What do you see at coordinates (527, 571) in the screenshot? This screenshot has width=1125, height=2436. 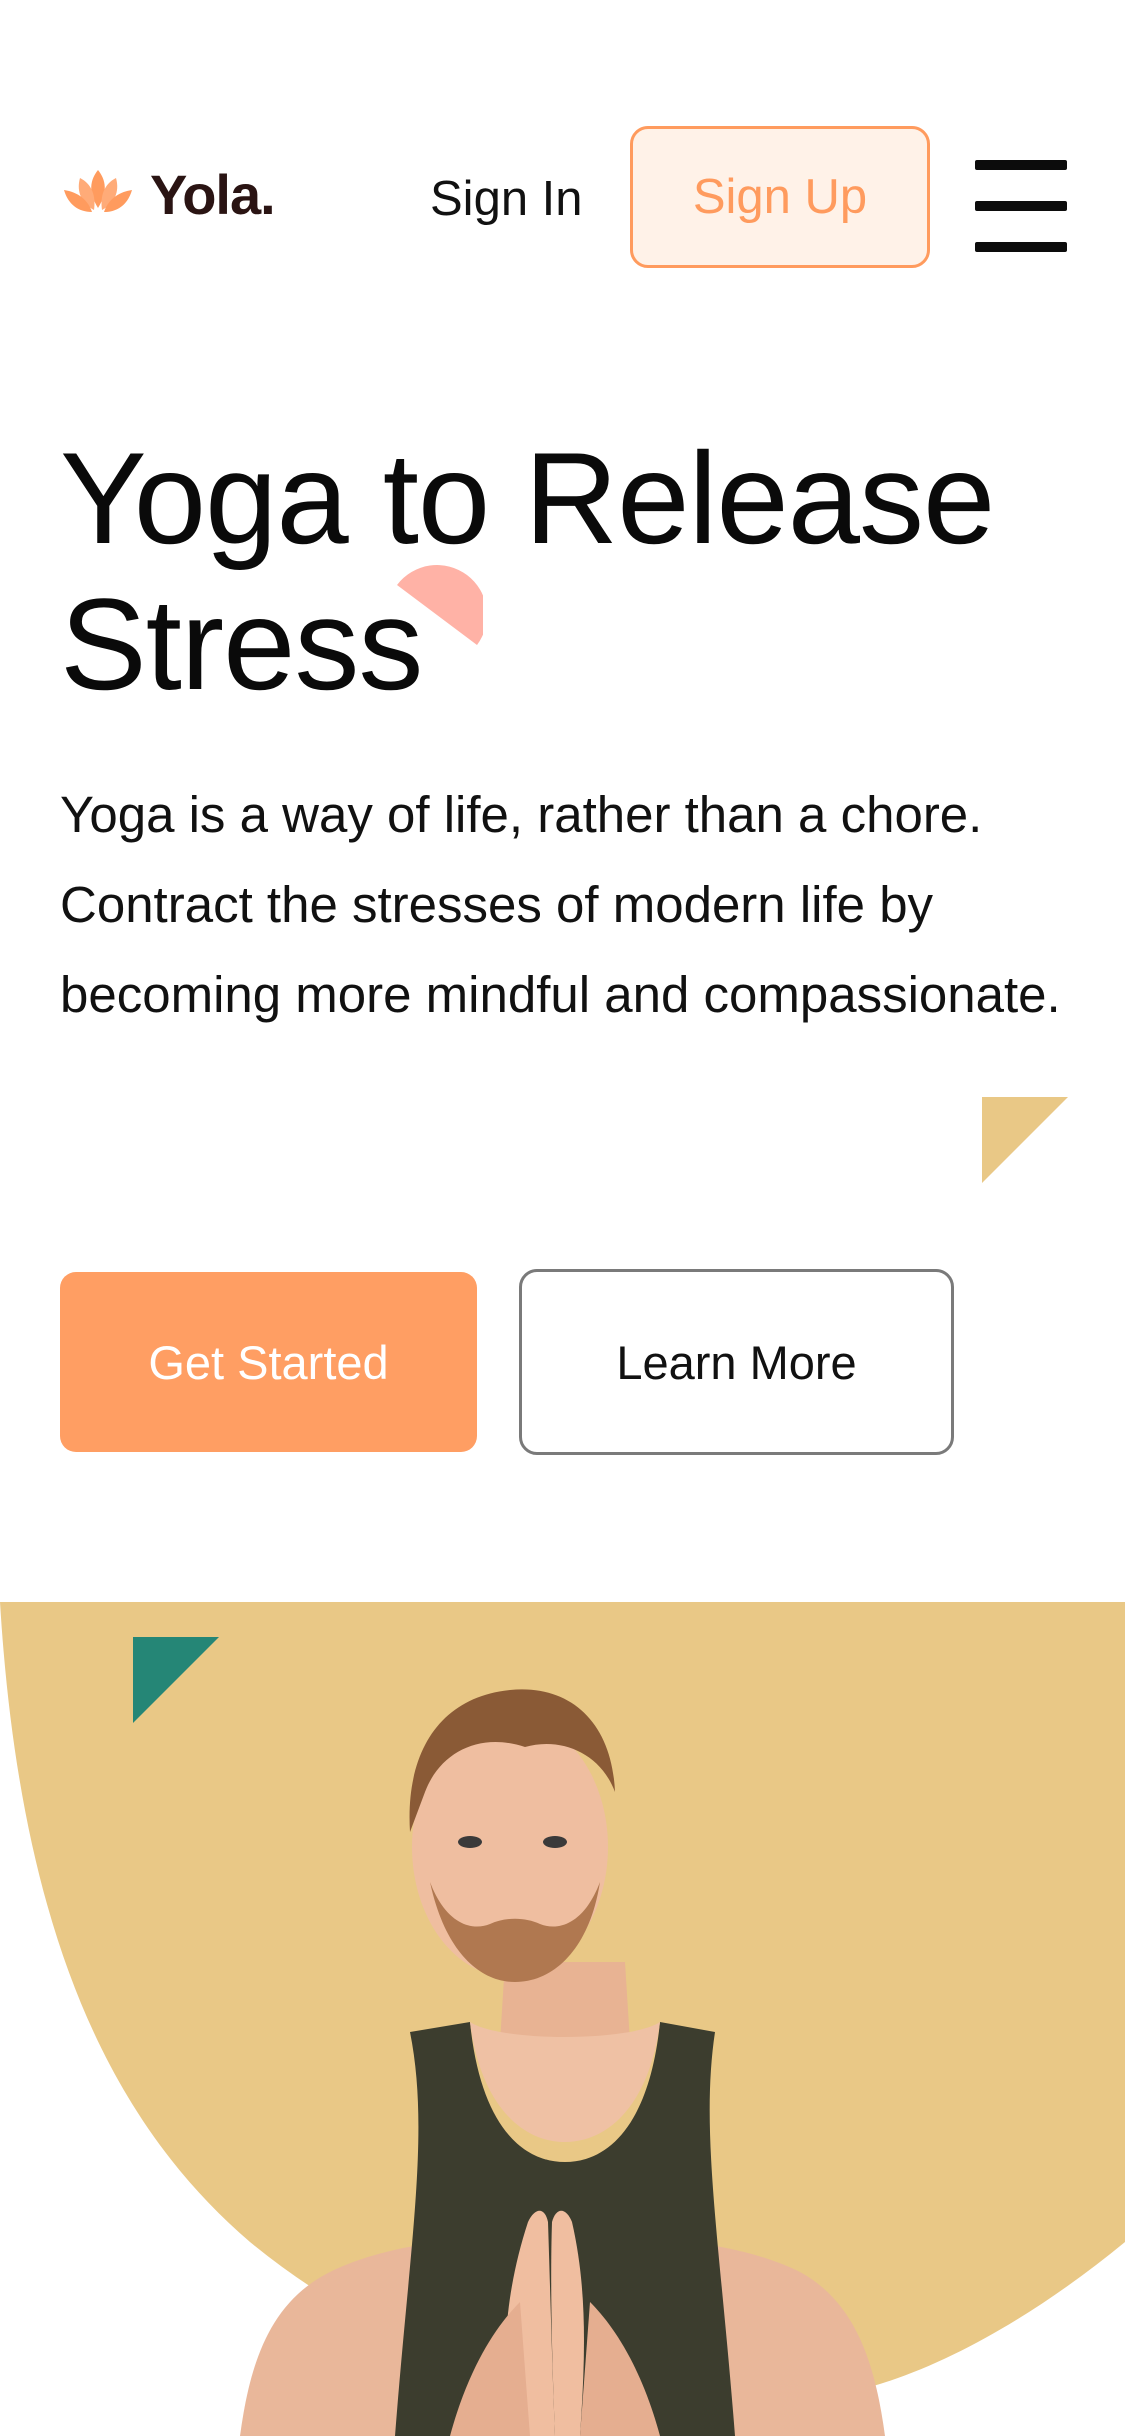 I see `hero-title: Yoga to Release Stress` at bounding box center [527, 571].